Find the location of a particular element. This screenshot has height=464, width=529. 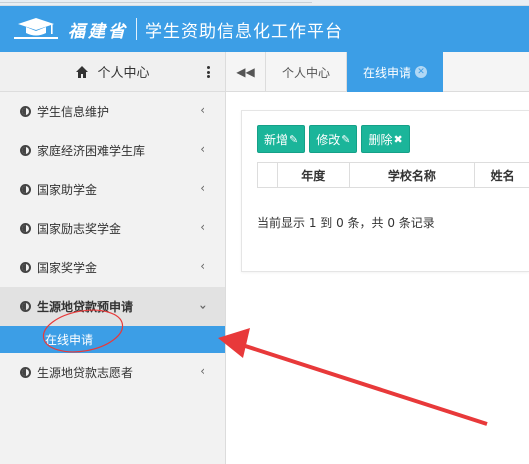

data-table-header: 年度 学校名称 姓名 is located at coordinates (393, 175).